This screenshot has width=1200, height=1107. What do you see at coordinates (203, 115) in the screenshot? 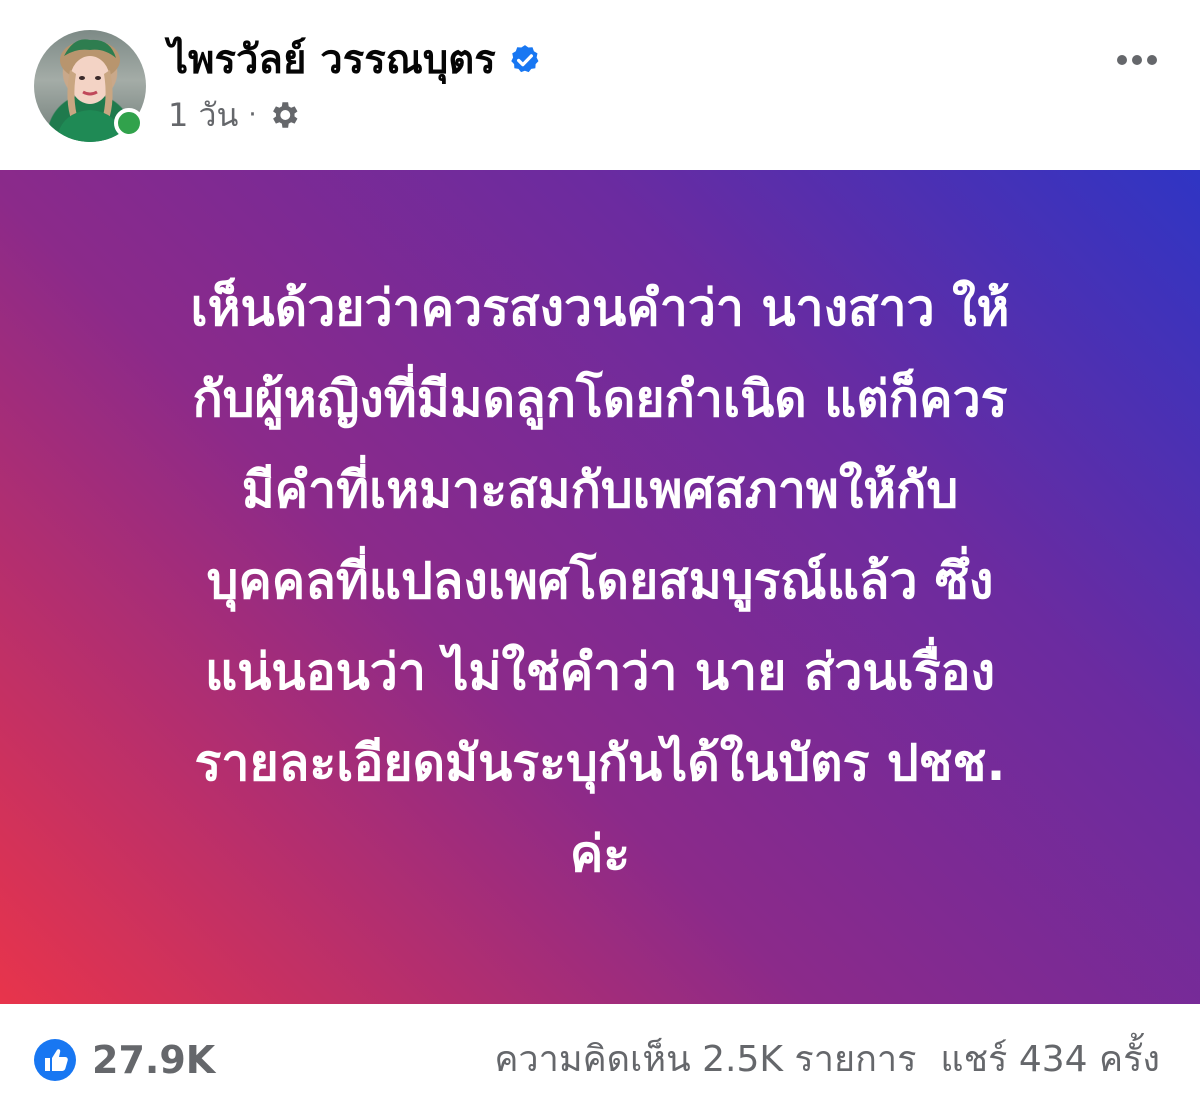
I see `post-timestamp: 1 วัน` at bounding box center [203, 115].